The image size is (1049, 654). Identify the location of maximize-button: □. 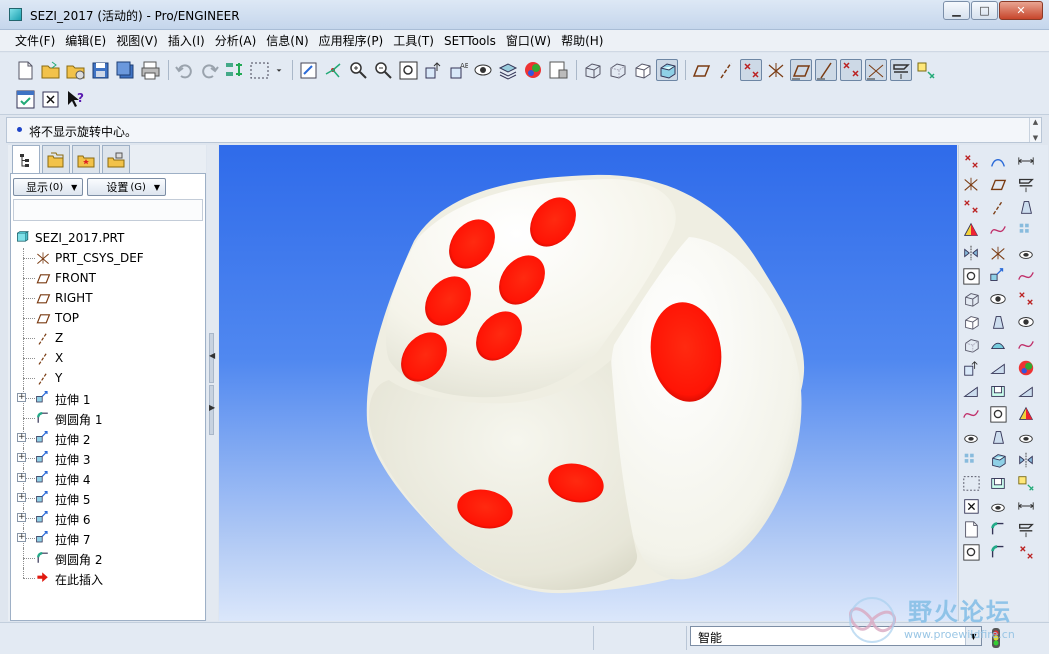
(984, 10).